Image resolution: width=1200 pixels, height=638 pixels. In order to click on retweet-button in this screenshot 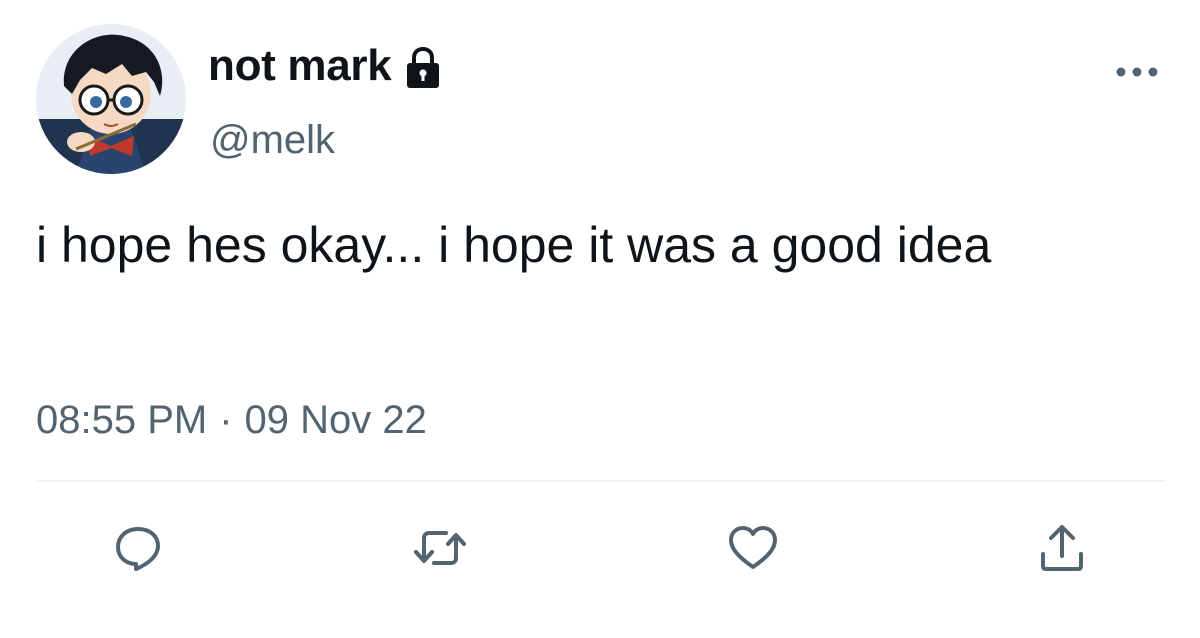, I will do `click(440, 548)`.